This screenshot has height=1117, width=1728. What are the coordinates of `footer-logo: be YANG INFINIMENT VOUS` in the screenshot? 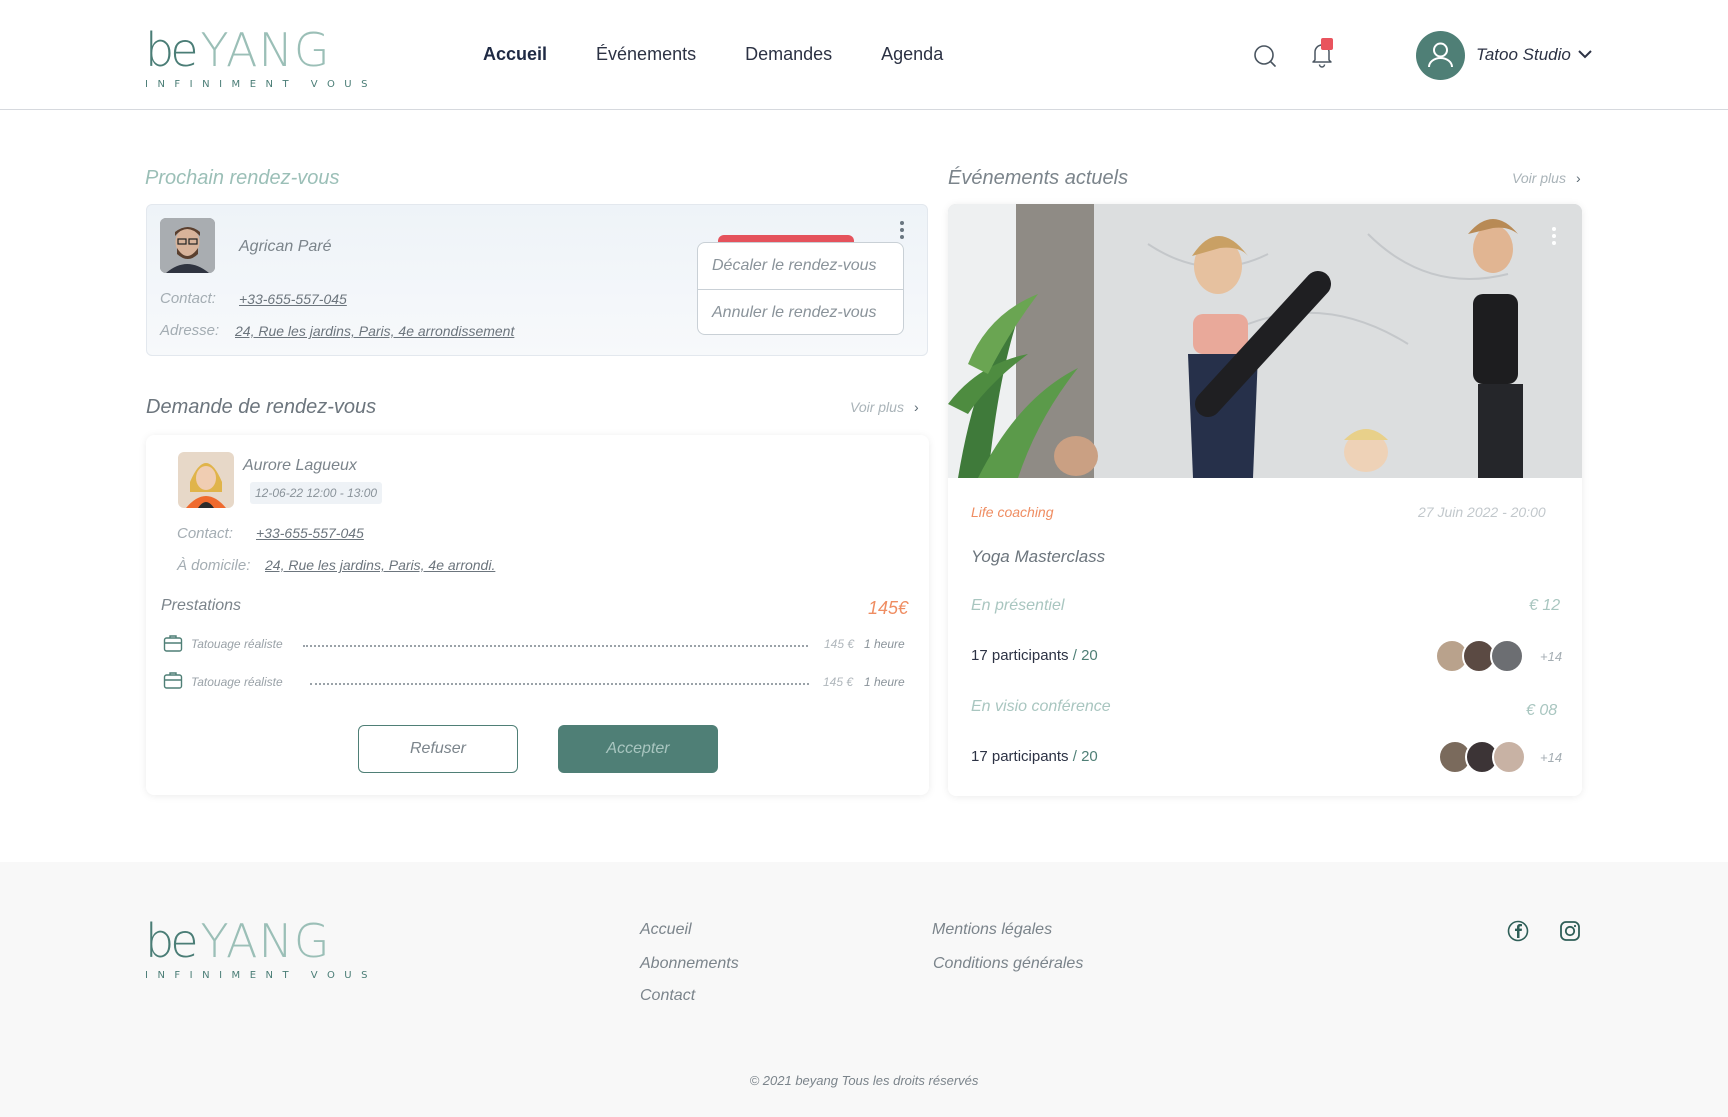 It's located at (261, 949).